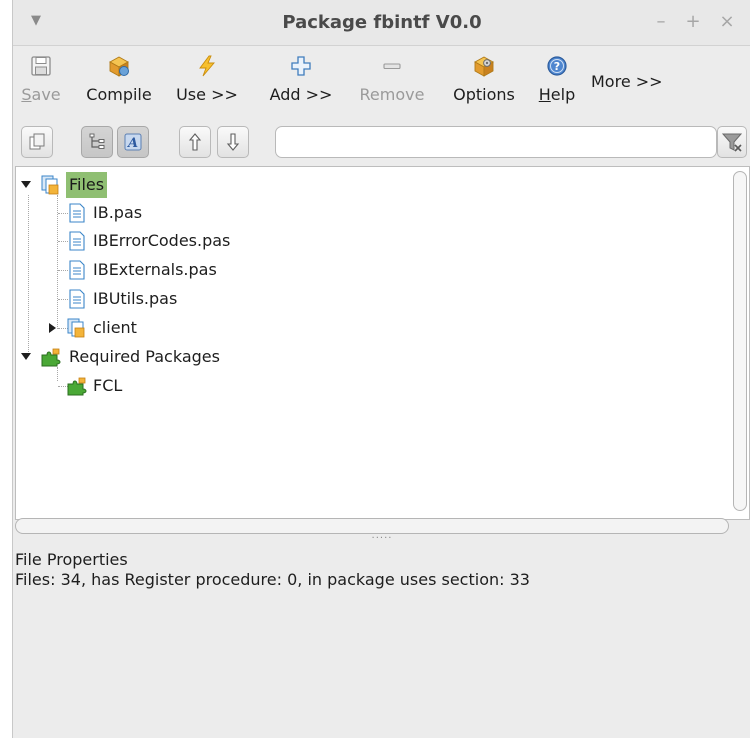 This screenshot has height=738, width=750. What do you see at coordinates (50, 185) in the screenshot?
I see `files-folder-icon` at bounding box center [50, 185].